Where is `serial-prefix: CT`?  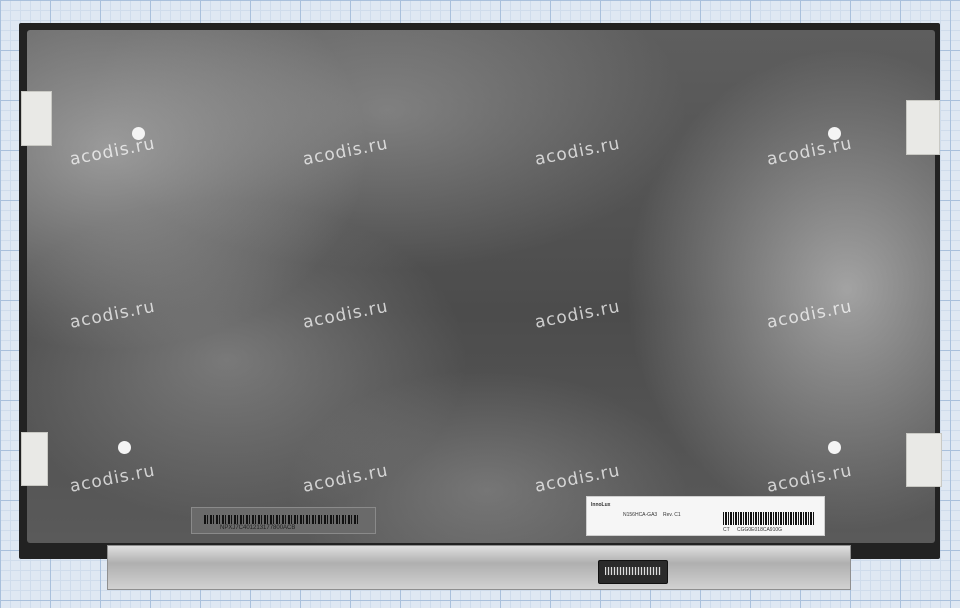 serial-prefix: CT is located at coordinates (726, 530).